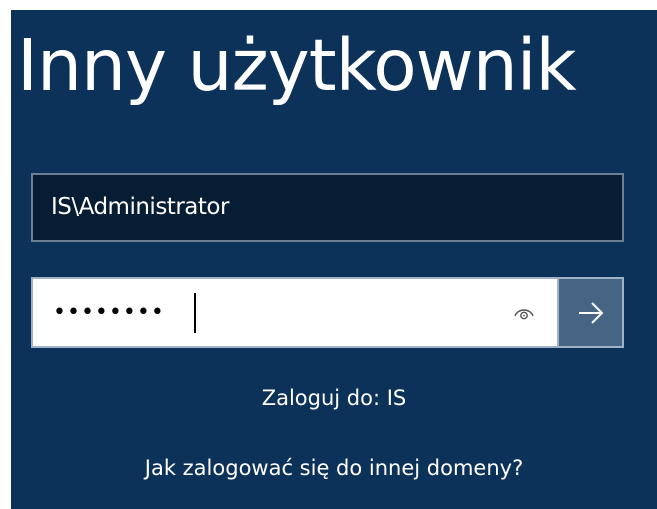 The height and width of the screenshot is (509, 657). What do you see at coordinates (195, 313) in the screenshot?
I see `text-caret` at bounding box center [195, 313].